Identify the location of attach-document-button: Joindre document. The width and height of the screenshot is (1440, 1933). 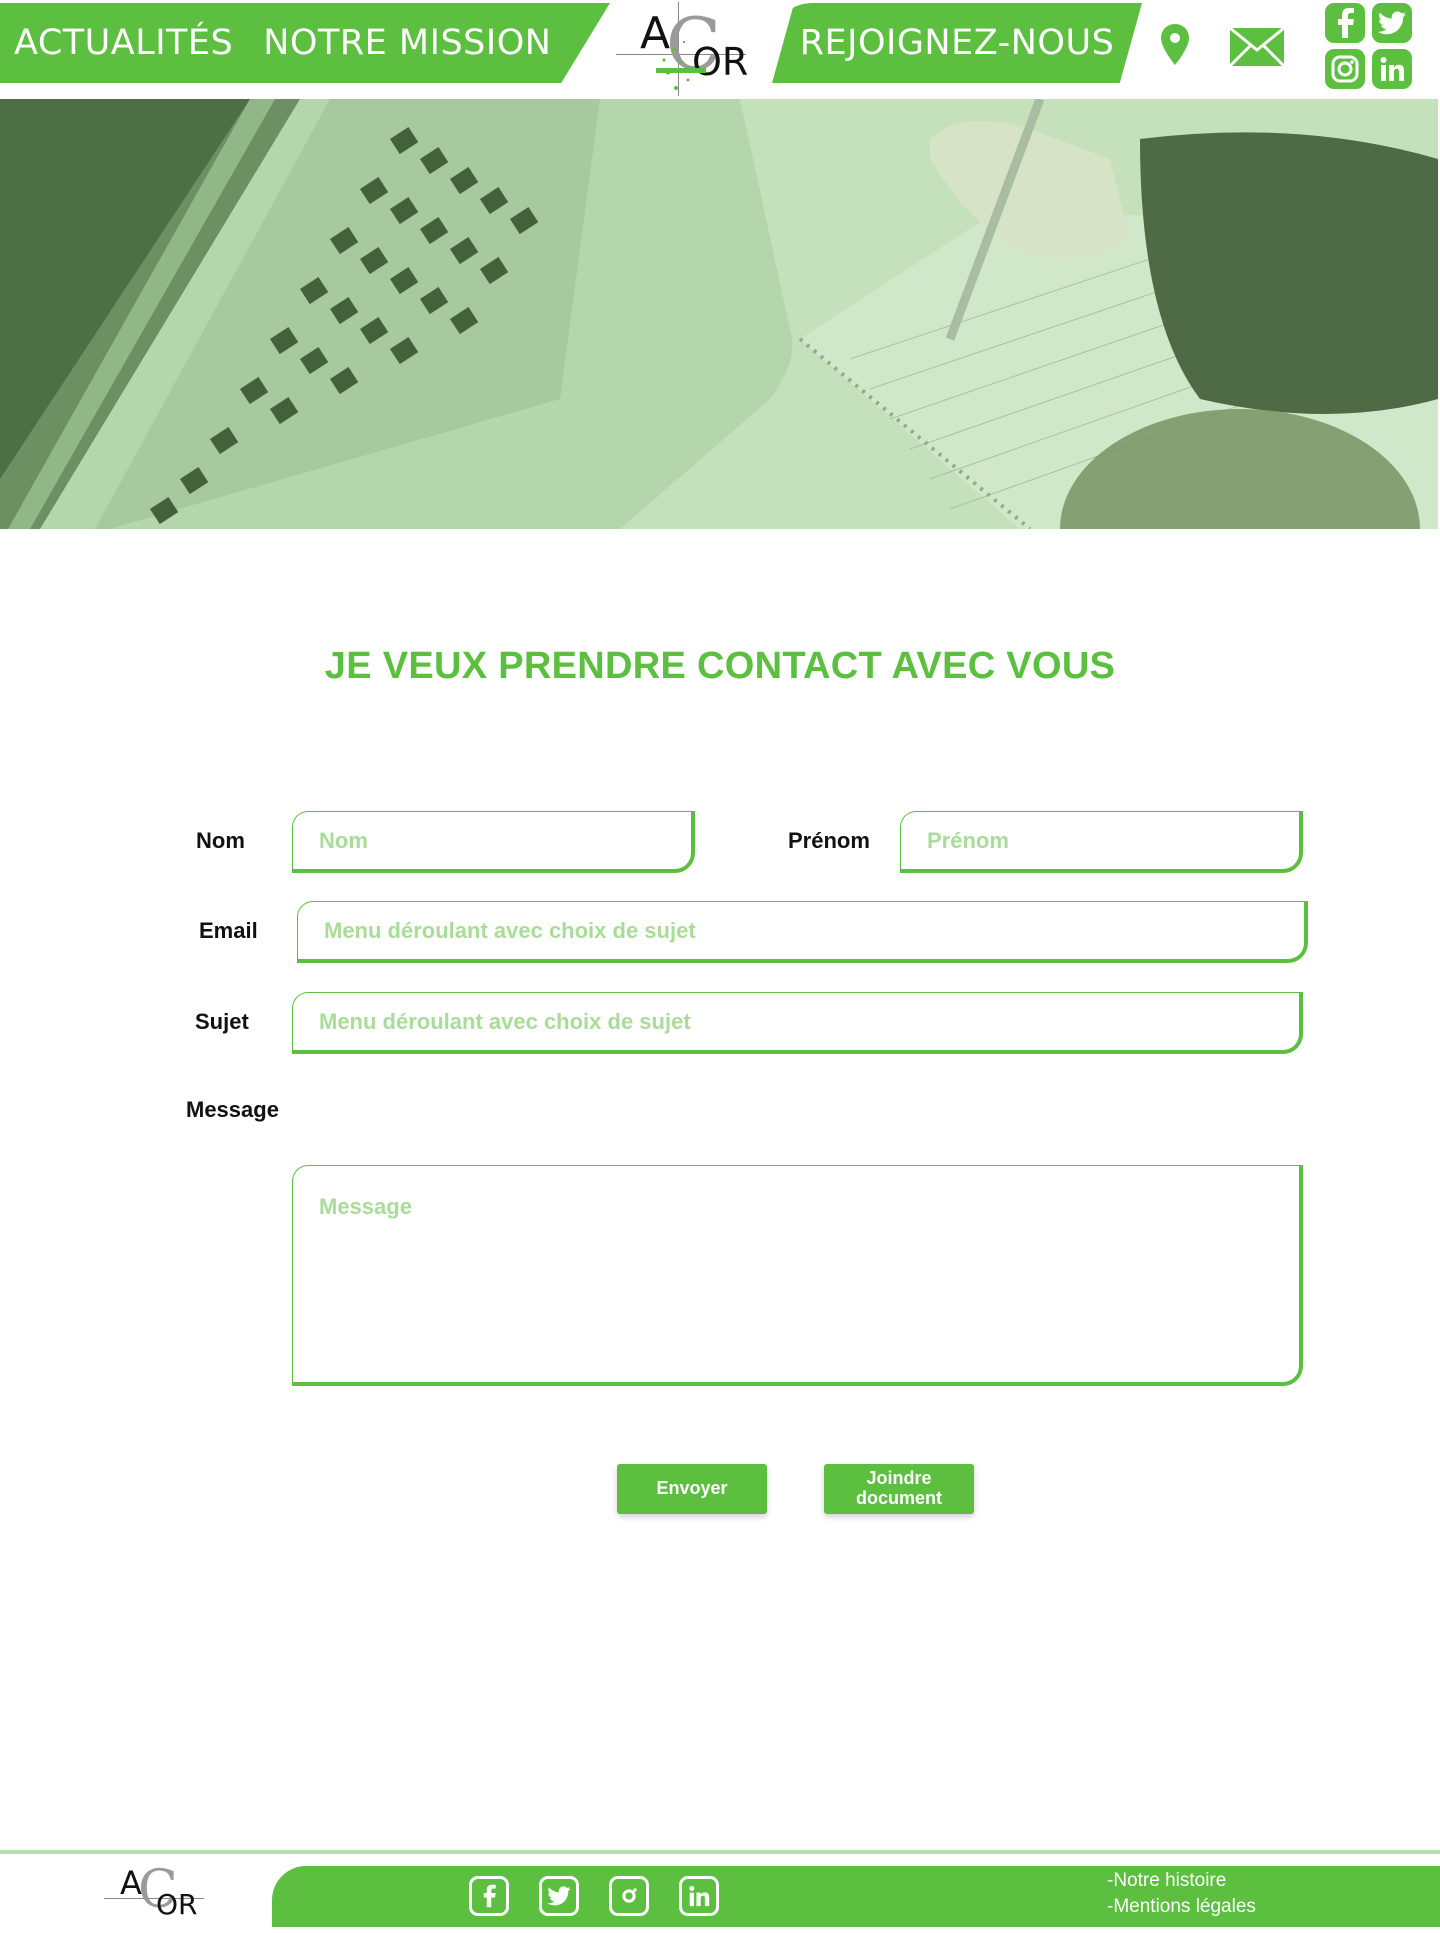
(899, 1489).